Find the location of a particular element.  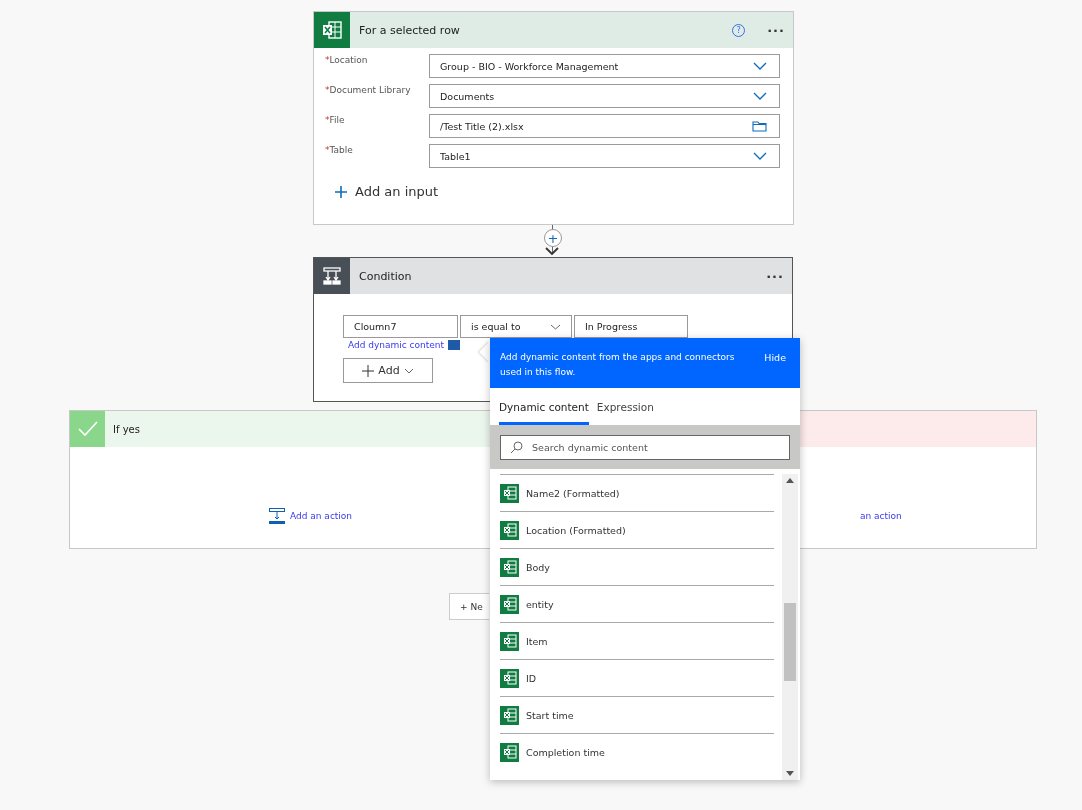

panel-tab: Expression is located at coordinates (625, 413).